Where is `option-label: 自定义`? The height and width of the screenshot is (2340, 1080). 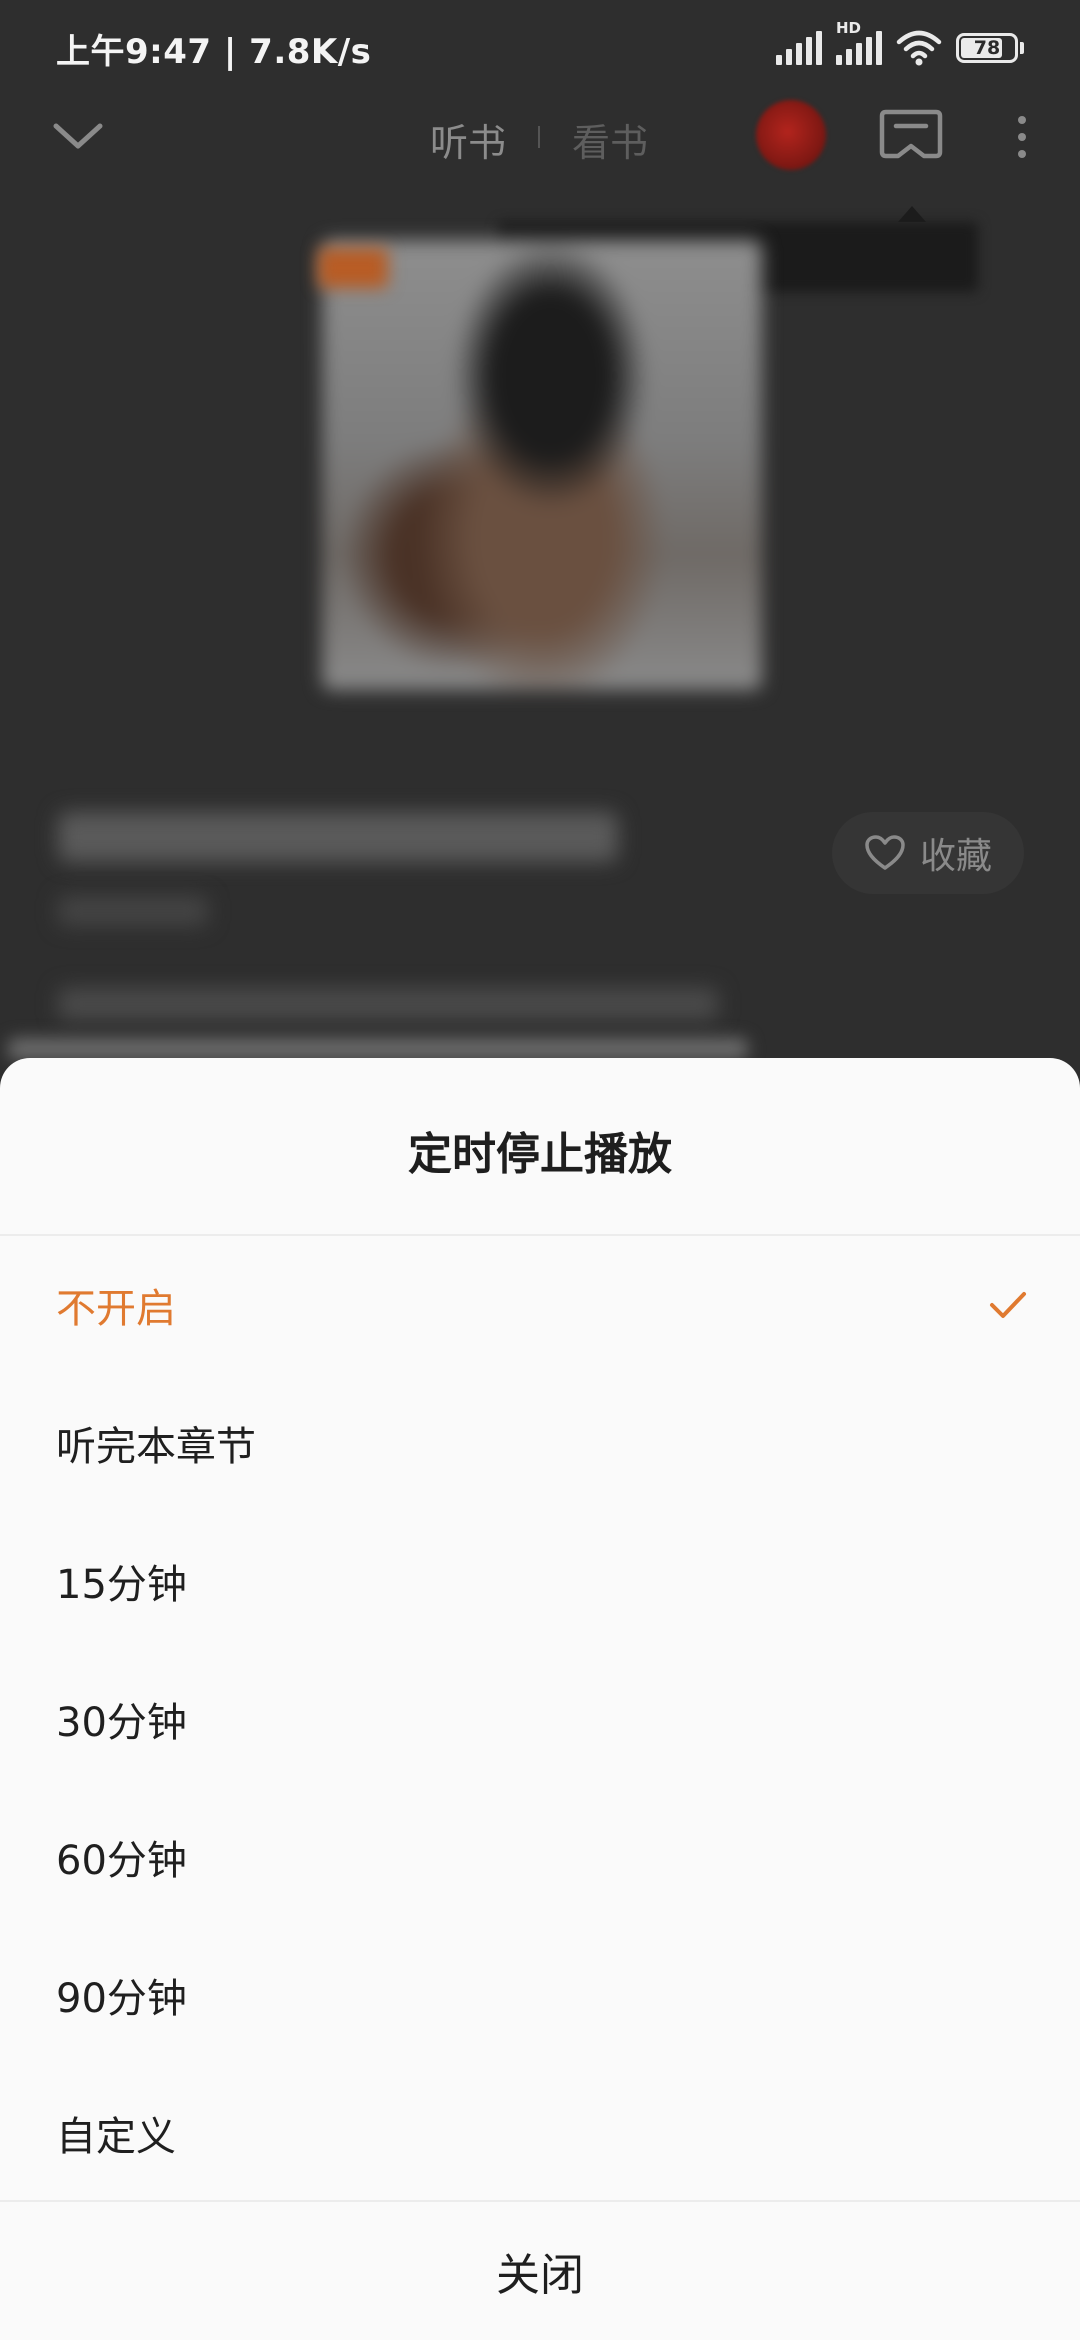 option-label: 自定义 is located at coordinates (116, 2137).